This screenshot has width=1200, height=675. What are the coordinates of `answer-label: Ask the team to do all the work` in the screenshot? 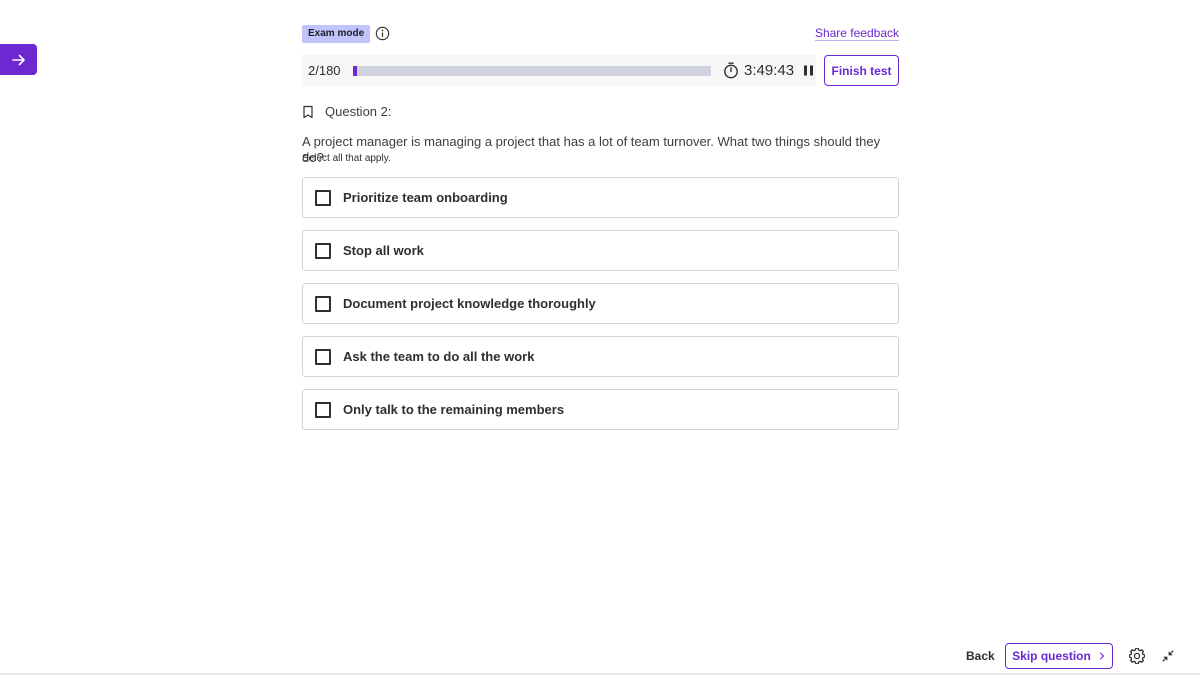 It's located at (439, 356).